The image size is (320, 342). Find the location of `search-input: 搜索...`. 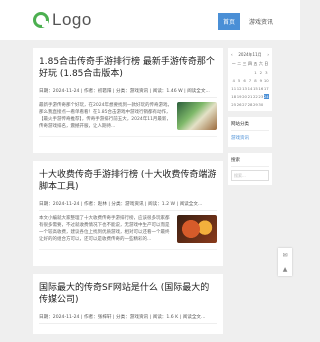

search-input: 搜索... is located at coordinates (250, 175).